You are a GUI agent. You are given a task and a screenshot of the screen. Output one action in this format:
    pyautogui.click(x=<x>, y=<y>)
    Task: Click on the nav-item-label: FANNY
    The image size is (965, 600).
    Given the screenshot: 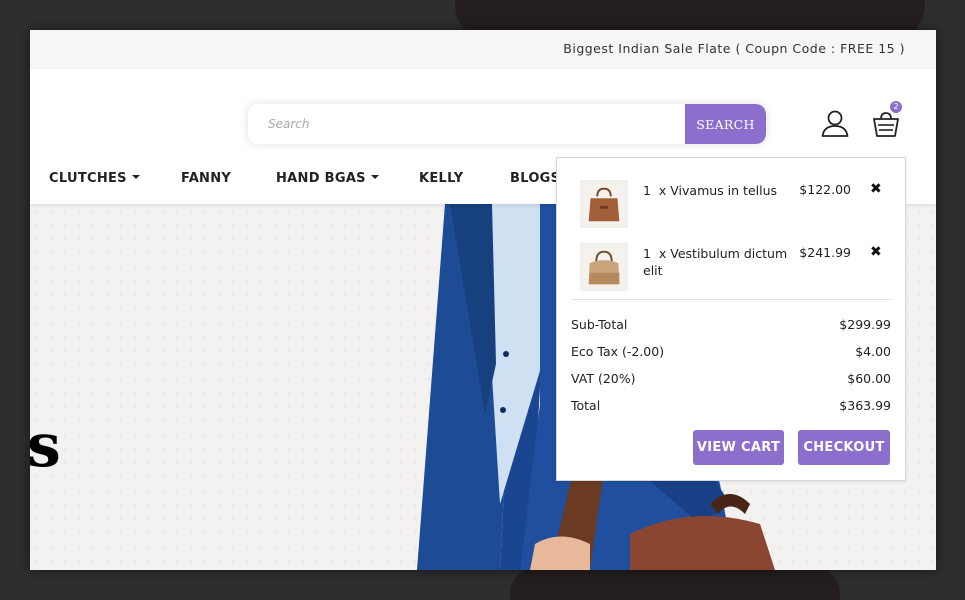 What is the action you would take?
    pyautogui.click(x=206, y=178)
    